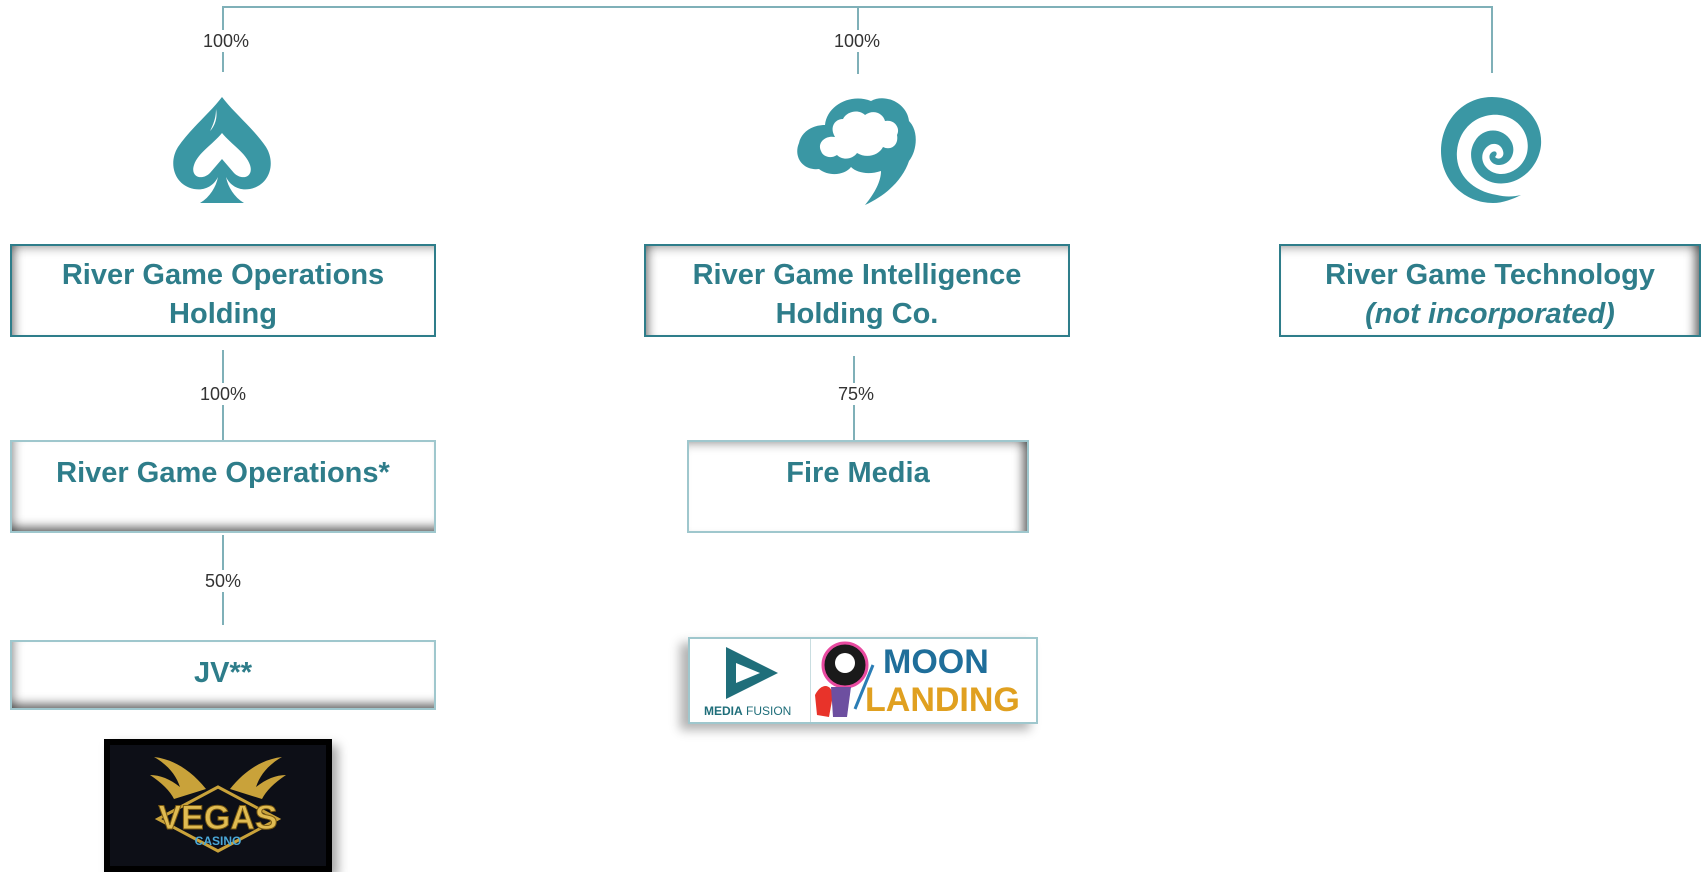  Describe the element at coordinates (857, 314) in the screenshot. I see `entity-name-intelligence-holding-line2: Holding Co.` at that location.